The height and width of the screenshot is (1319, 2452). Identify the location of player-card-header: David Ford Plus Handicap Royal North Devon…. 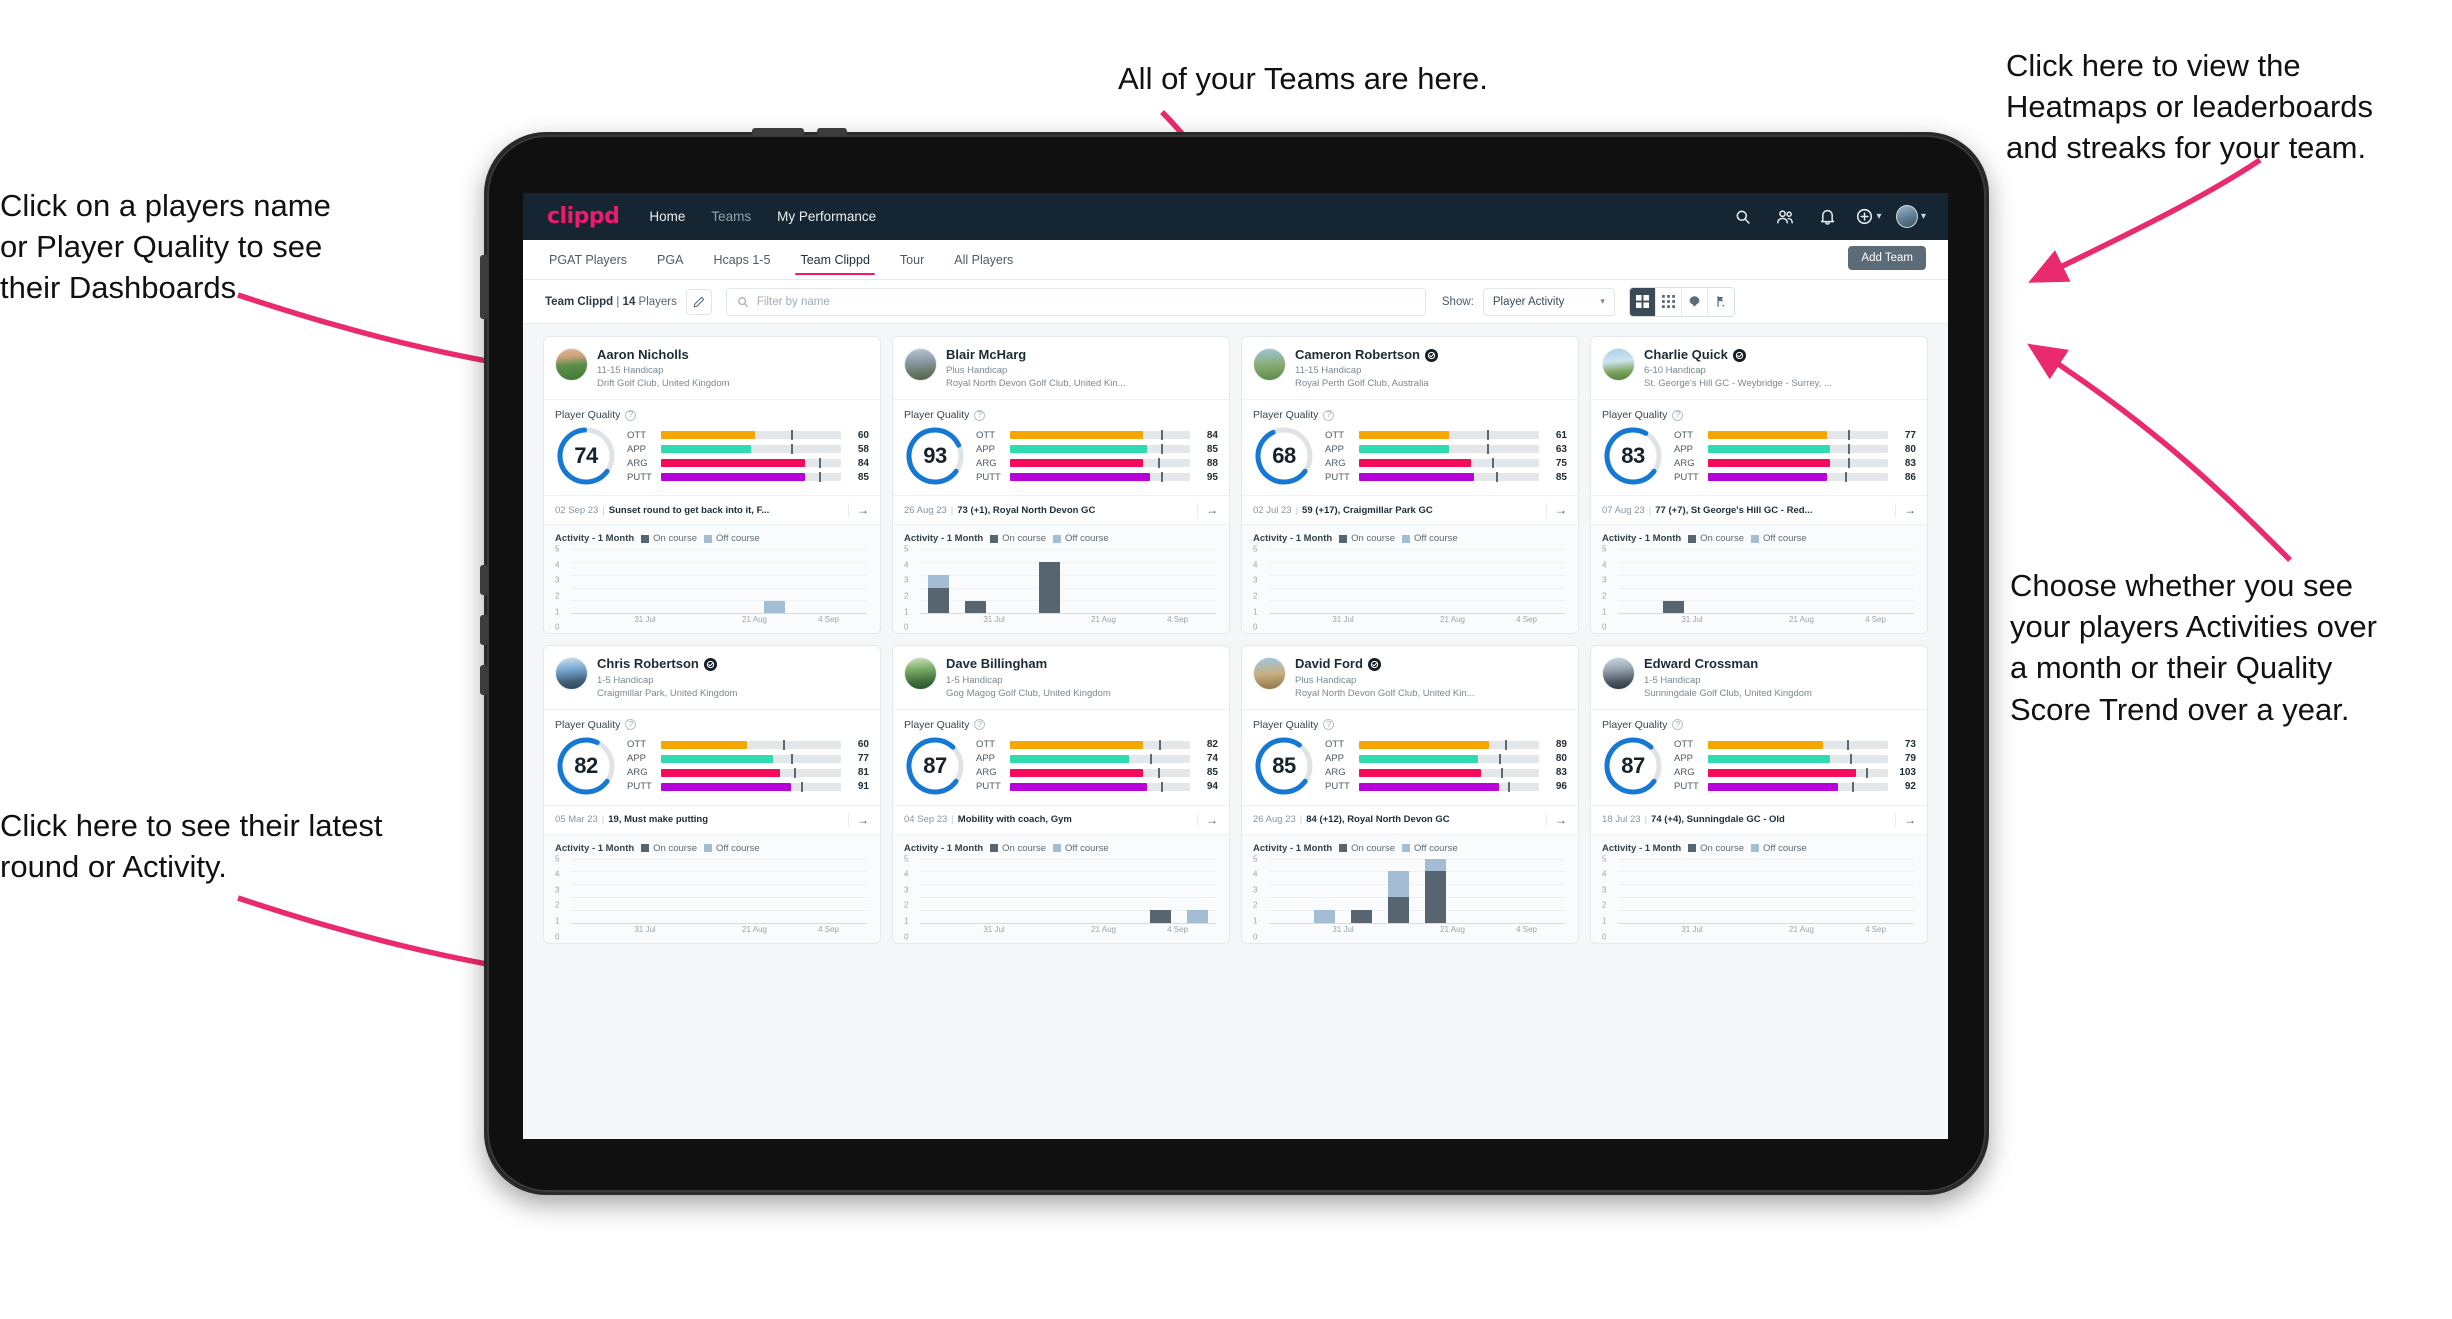
(1410, 678).